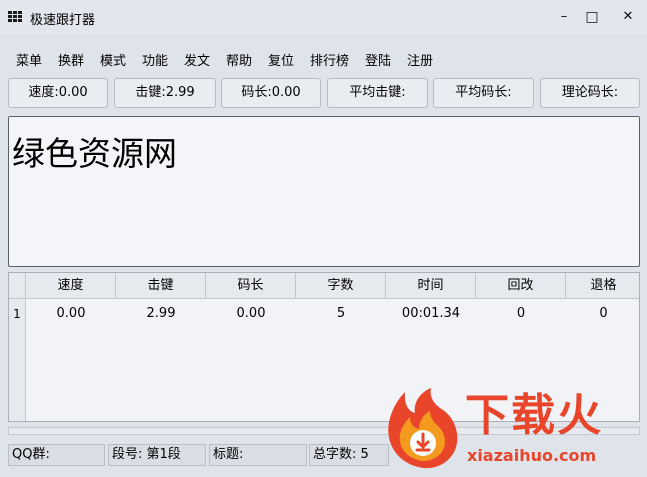 The image size is (647, 477). Describe the element at coordinates (341, 313) in the screenshot. I see `cell-char-count: 5` at that location.